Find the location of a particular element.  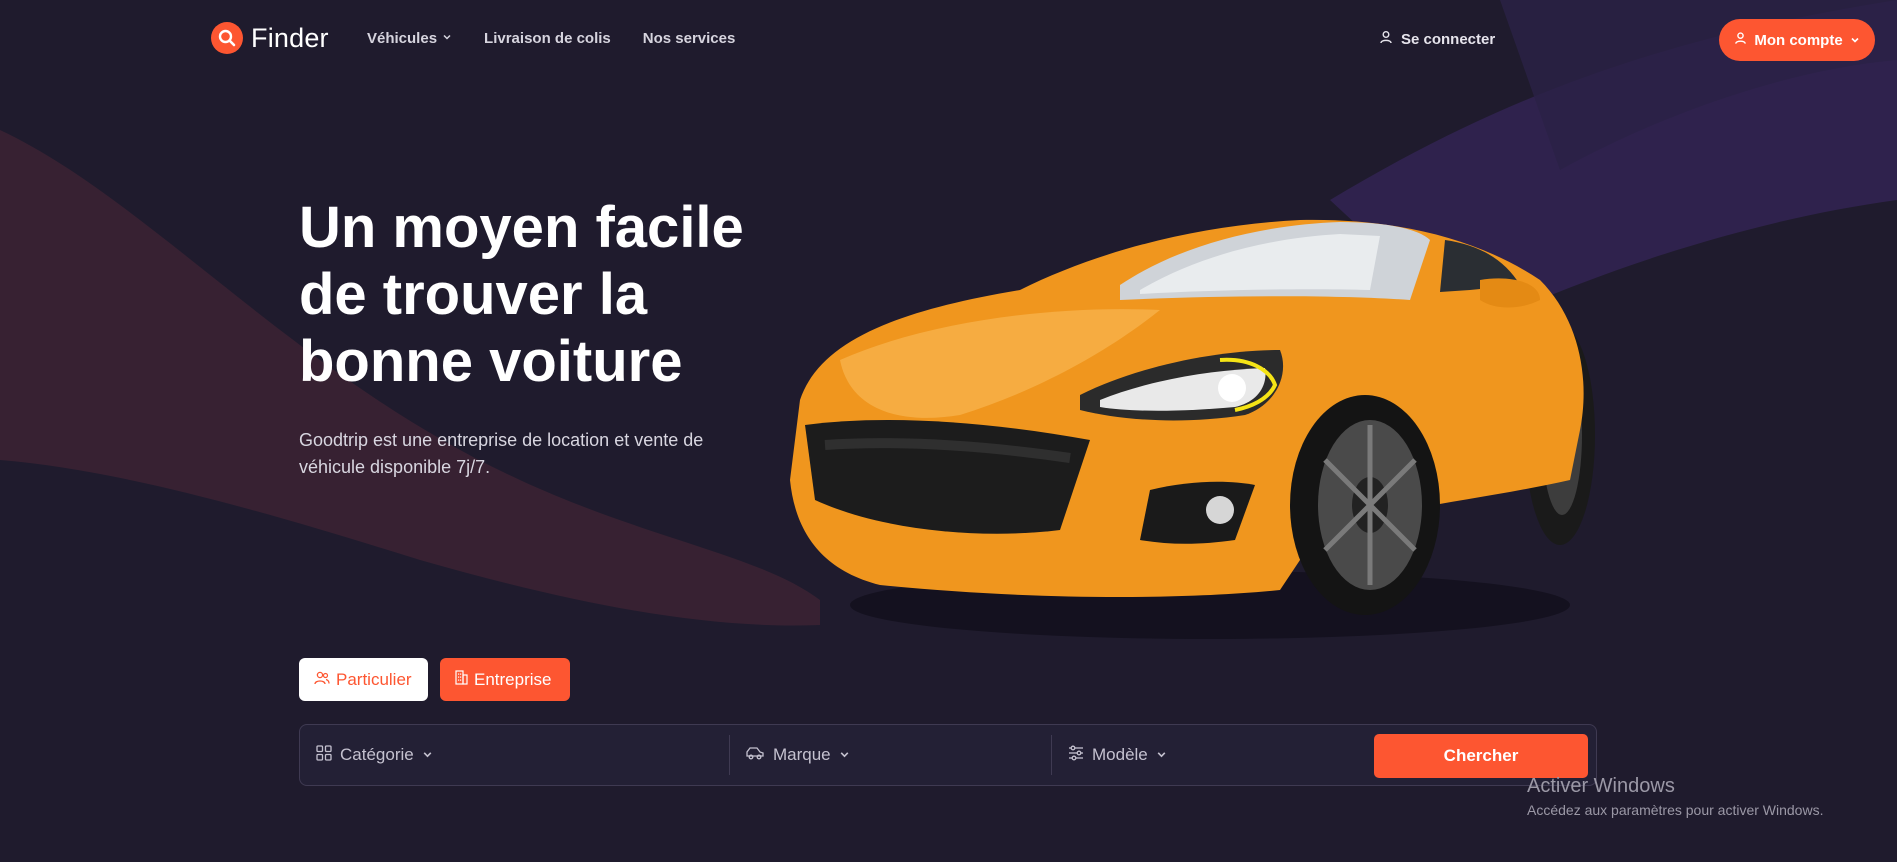

sliders-icon is located at coordinates (1076, 755).